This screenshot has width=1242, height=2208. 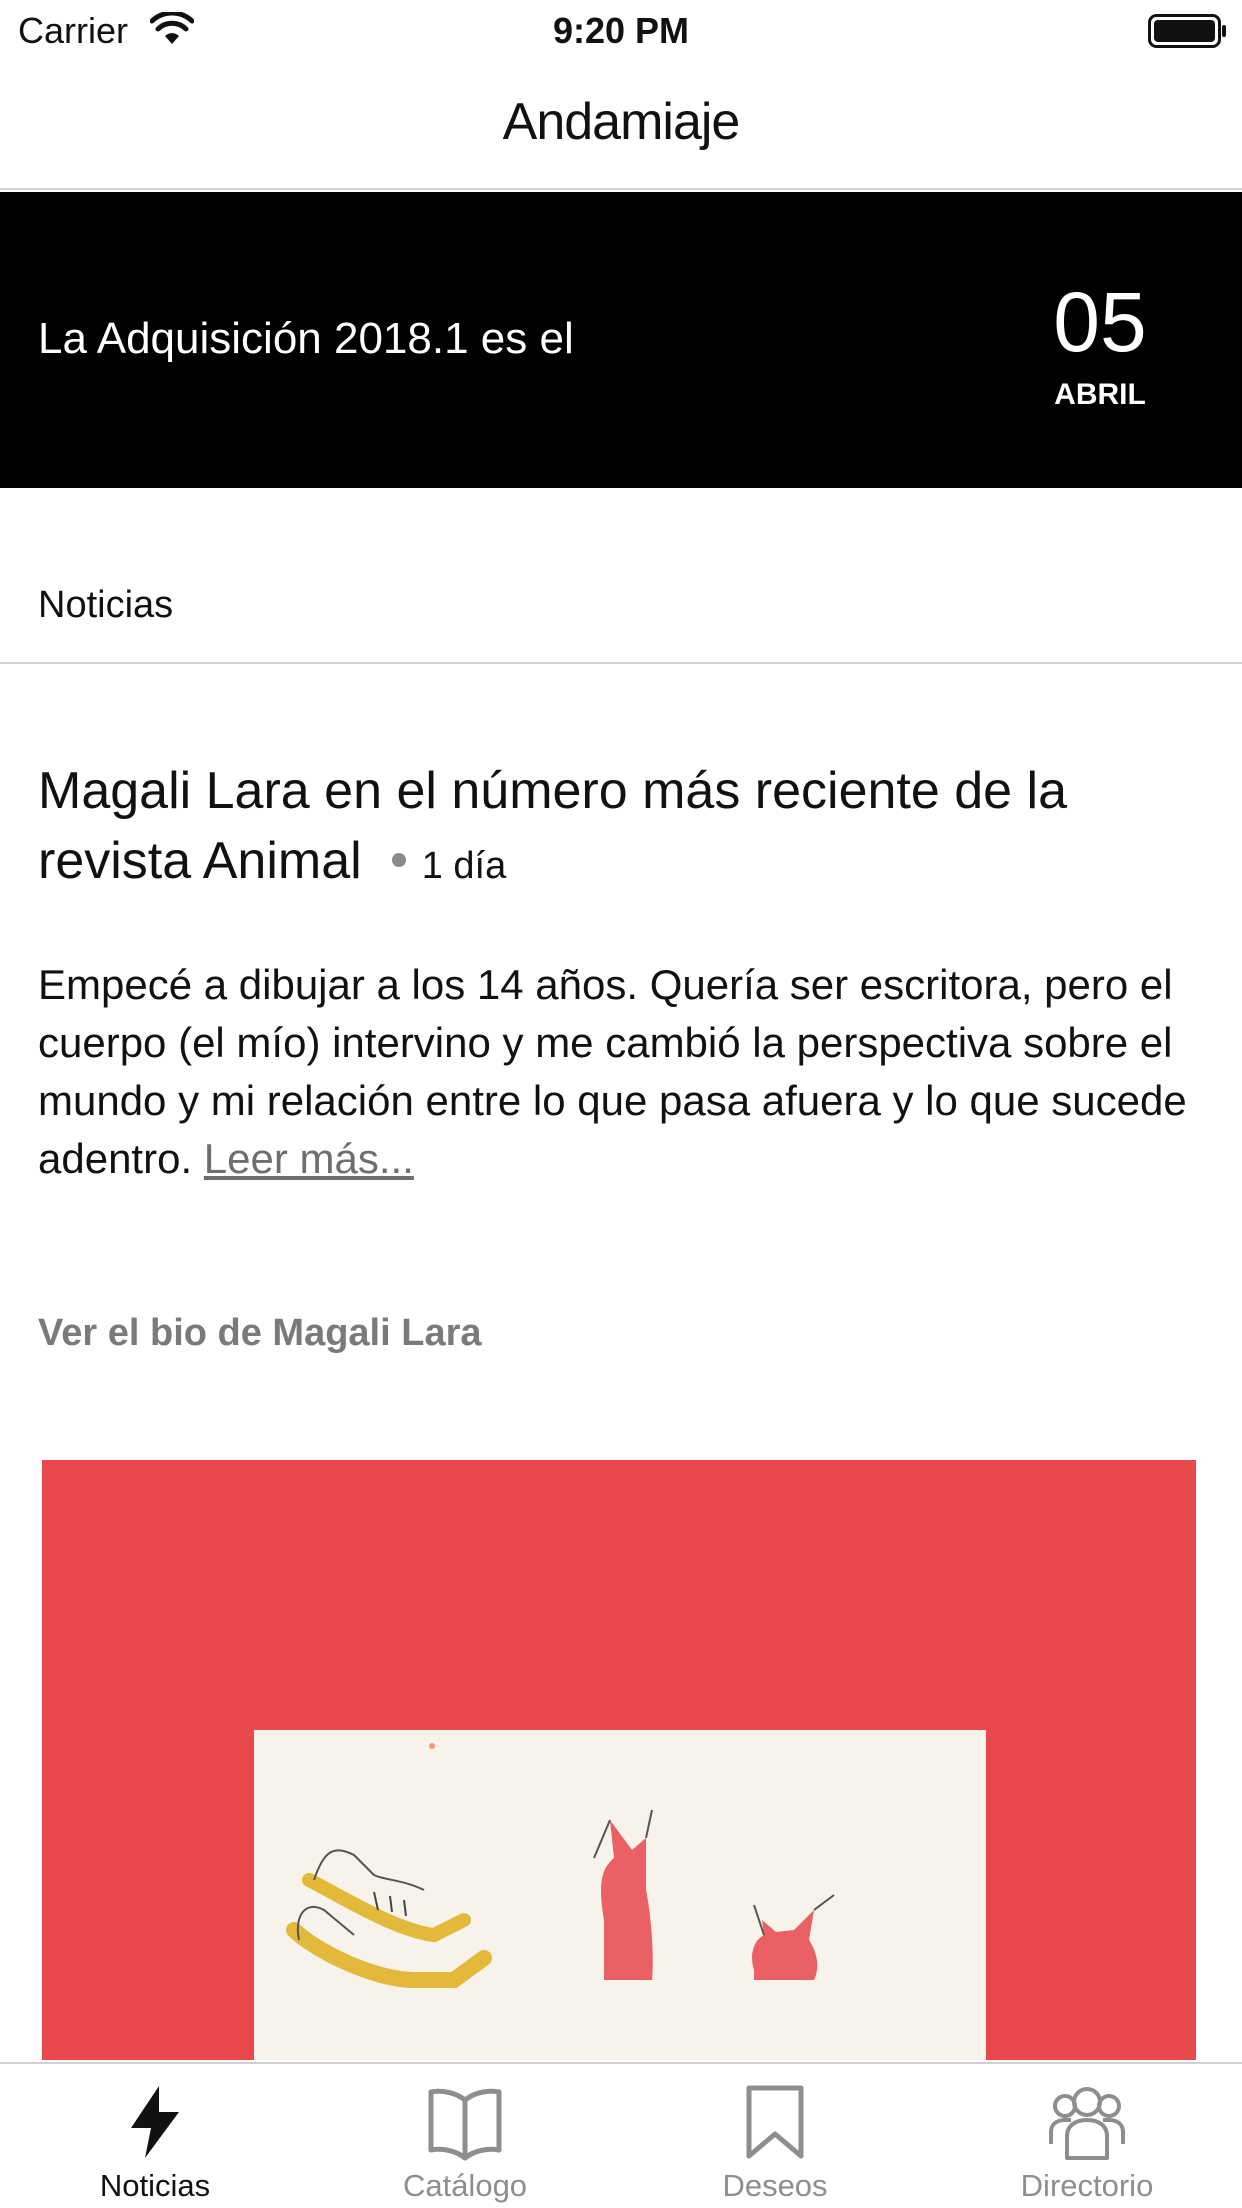 I want to click on banner-month: ABRIL, so click(x=1100, y=394).